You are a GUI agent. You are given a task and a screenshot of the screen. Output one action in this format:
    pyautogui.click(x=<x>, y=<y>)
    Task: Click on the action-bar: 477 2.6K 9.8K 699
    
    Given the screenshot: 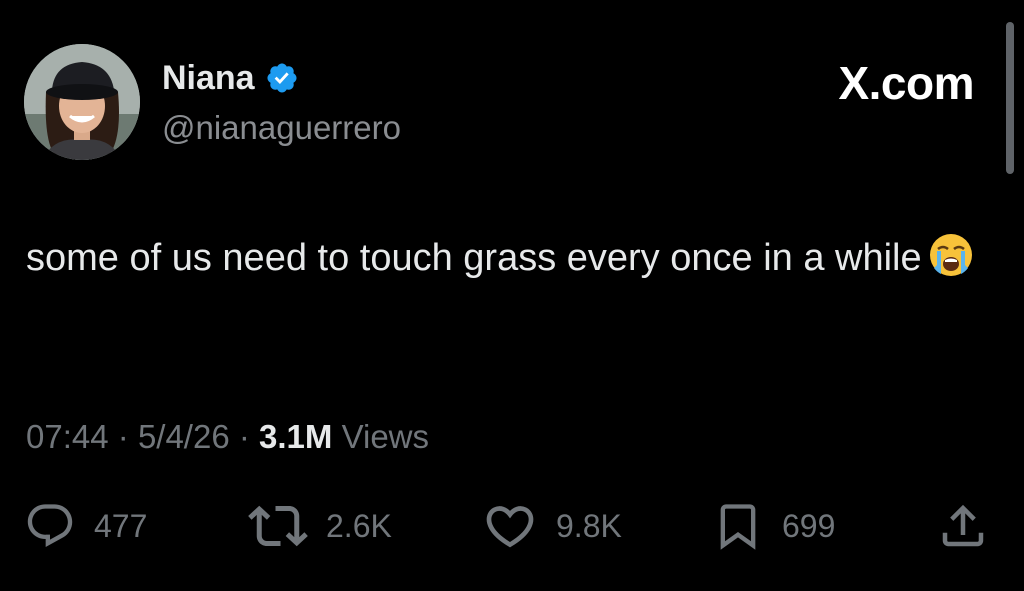 What is the action you would take?
    pyautogui.click(x=512, y=526)
    